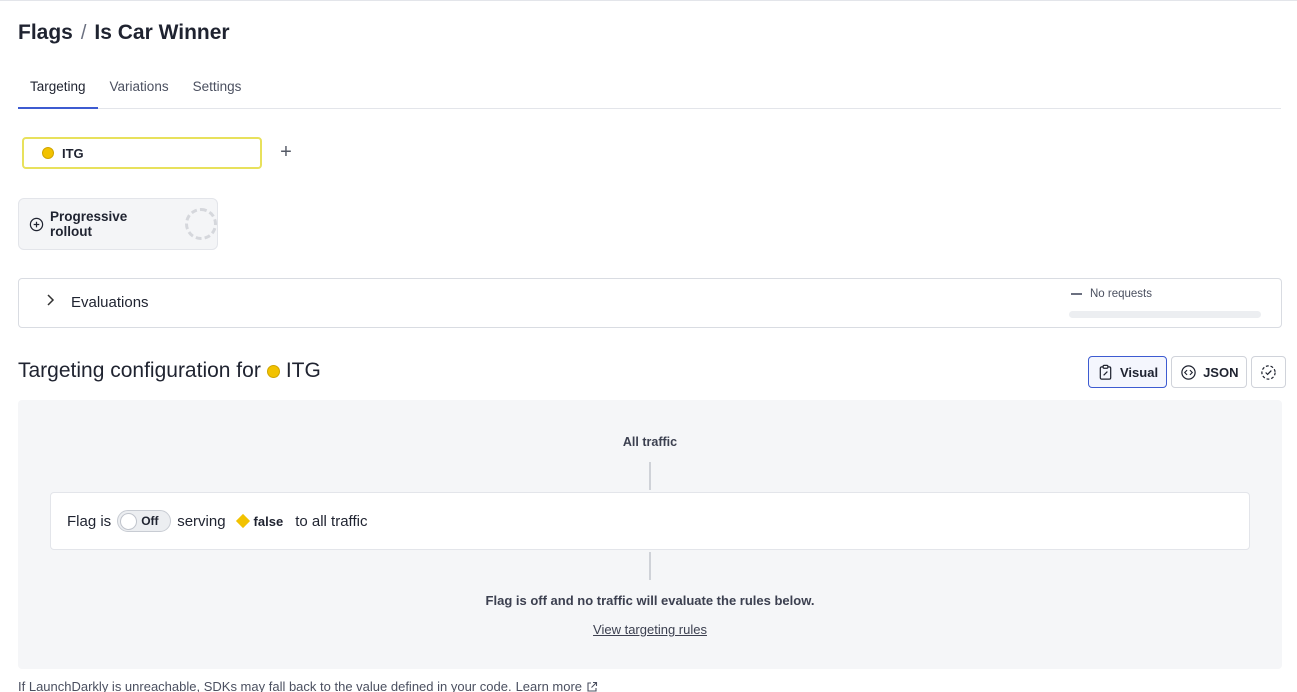 This screenshot has height=692, width=1297. I want to click on add-environment-button: +, so click(286, 152).